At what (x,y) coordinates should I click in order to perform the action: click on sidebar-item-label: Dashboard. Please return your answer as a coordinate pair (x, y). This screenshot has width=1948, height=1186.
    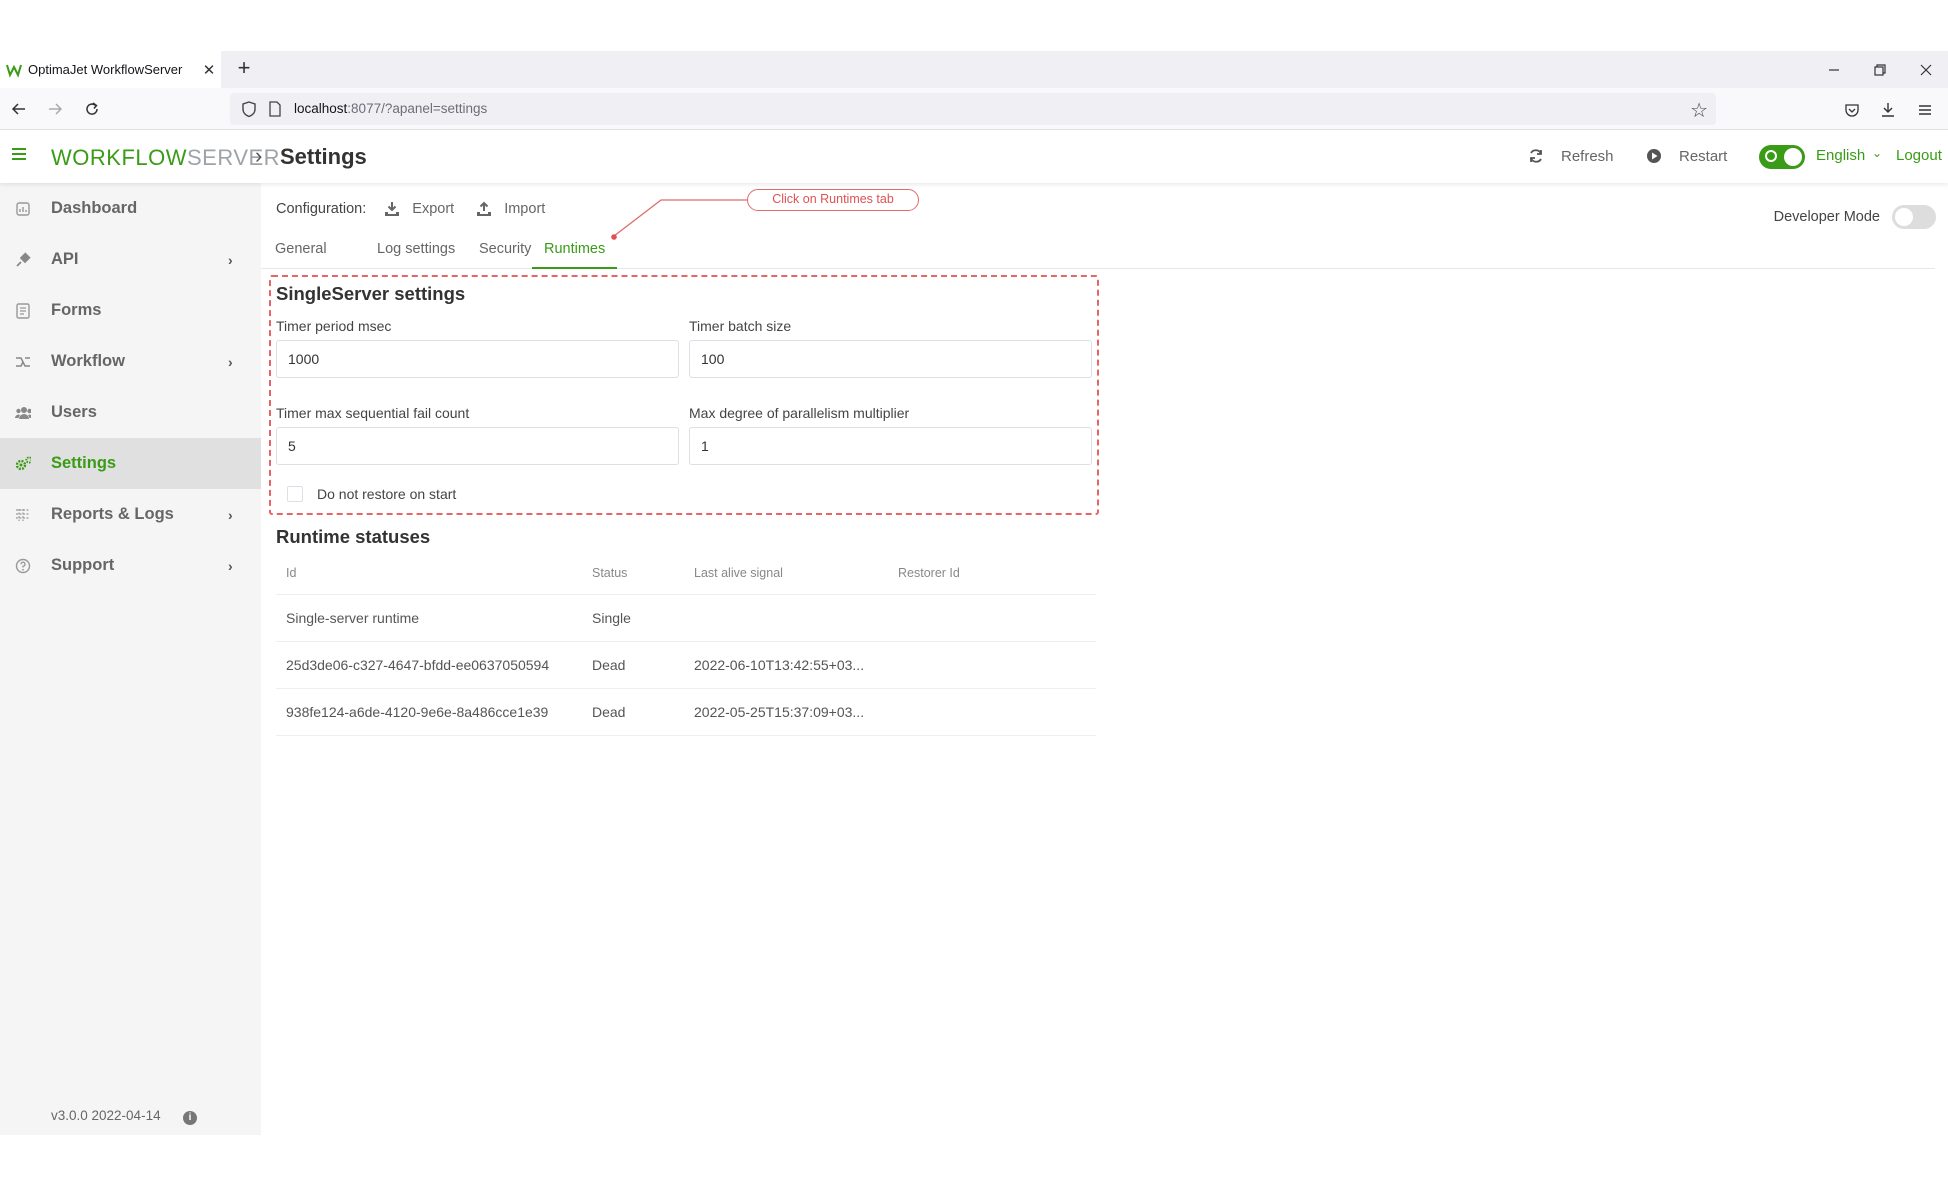
    Looking at the image, I should click on (94, 208).